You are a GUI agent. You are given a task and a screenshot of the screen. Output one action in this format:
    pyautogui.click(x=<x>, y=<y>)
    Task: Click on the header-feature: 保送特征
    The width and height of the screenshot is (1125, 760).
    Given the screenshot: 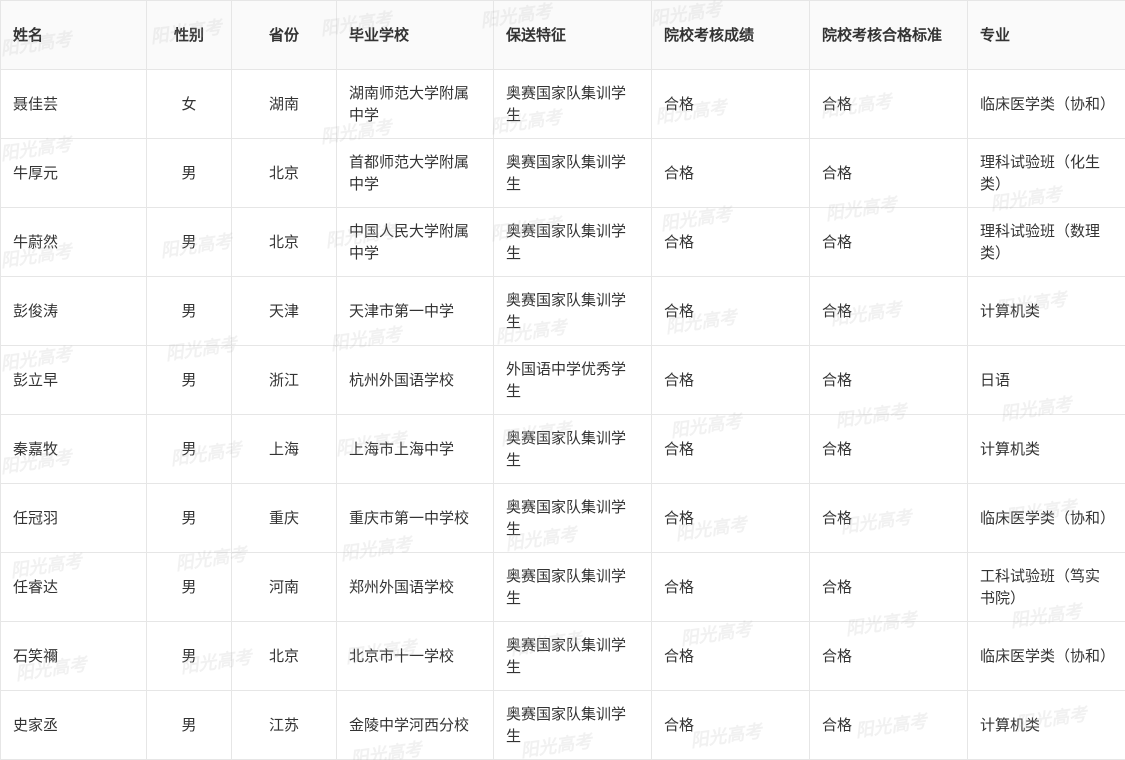 What is the action you would take?
    pyautogui.click(x=572, y=35)
    